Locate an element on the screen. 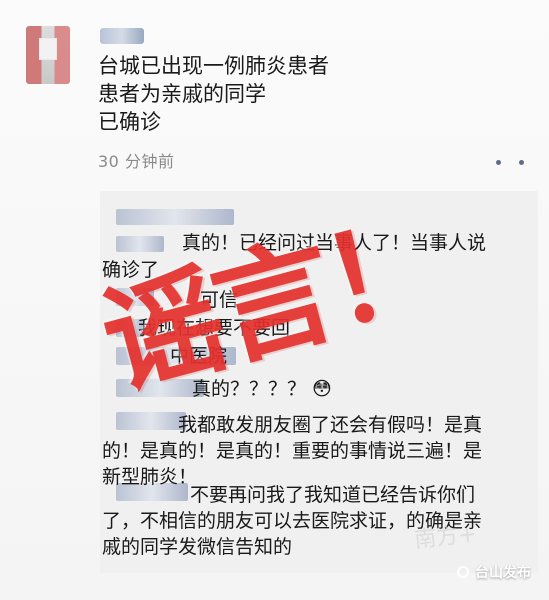  post-line-2: 患者为亲戚的同学 is located at coordinates (182, 94).